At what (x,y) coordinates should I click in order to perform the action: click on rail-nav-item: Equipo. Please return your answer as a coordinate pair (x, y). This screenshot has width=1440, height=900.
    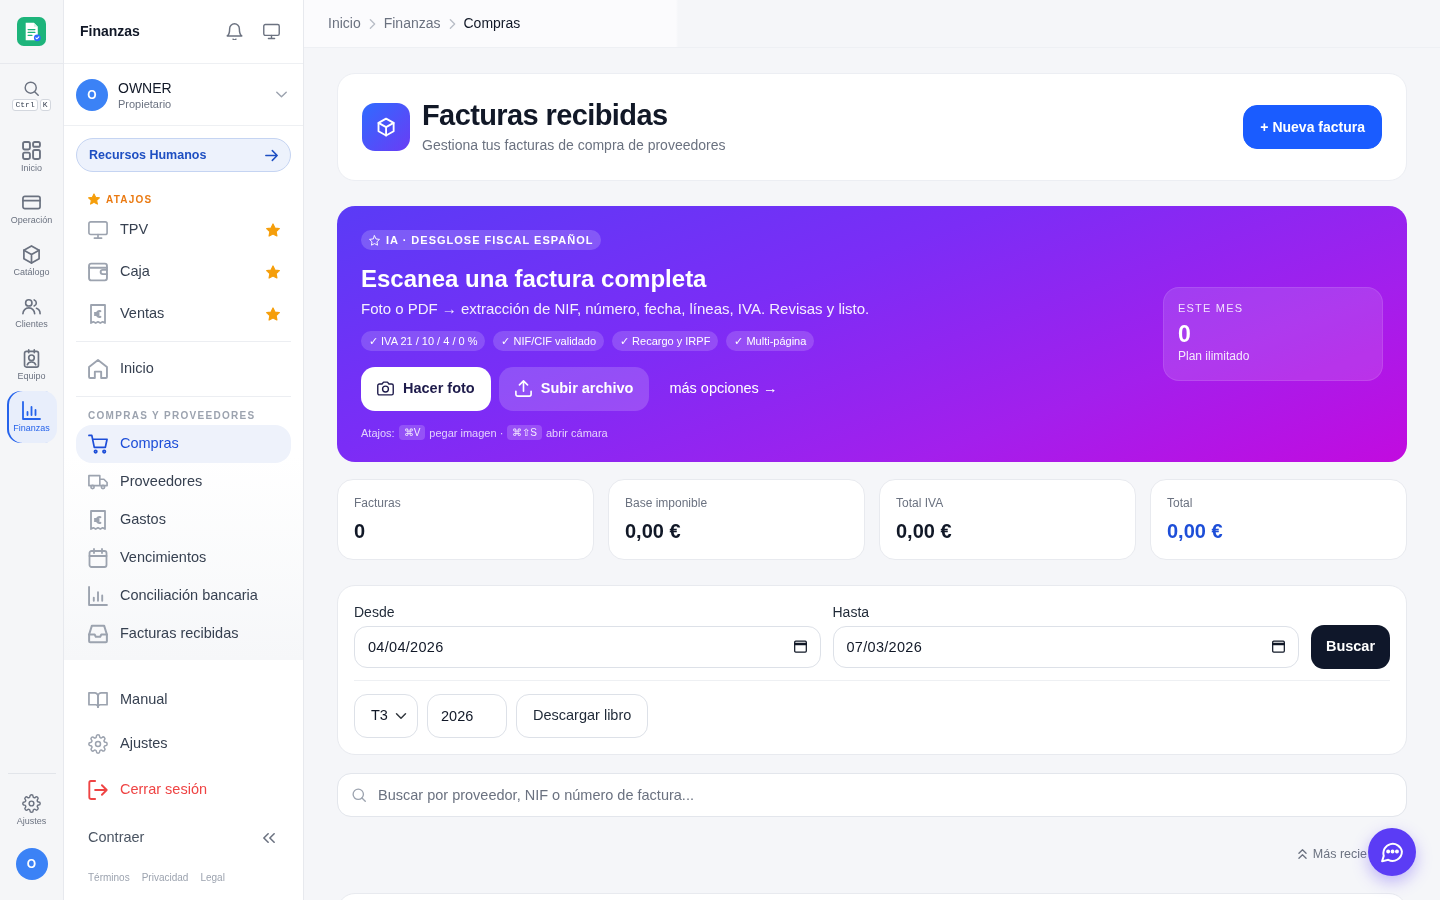
    Looking at the image, I should click on (31, 365).